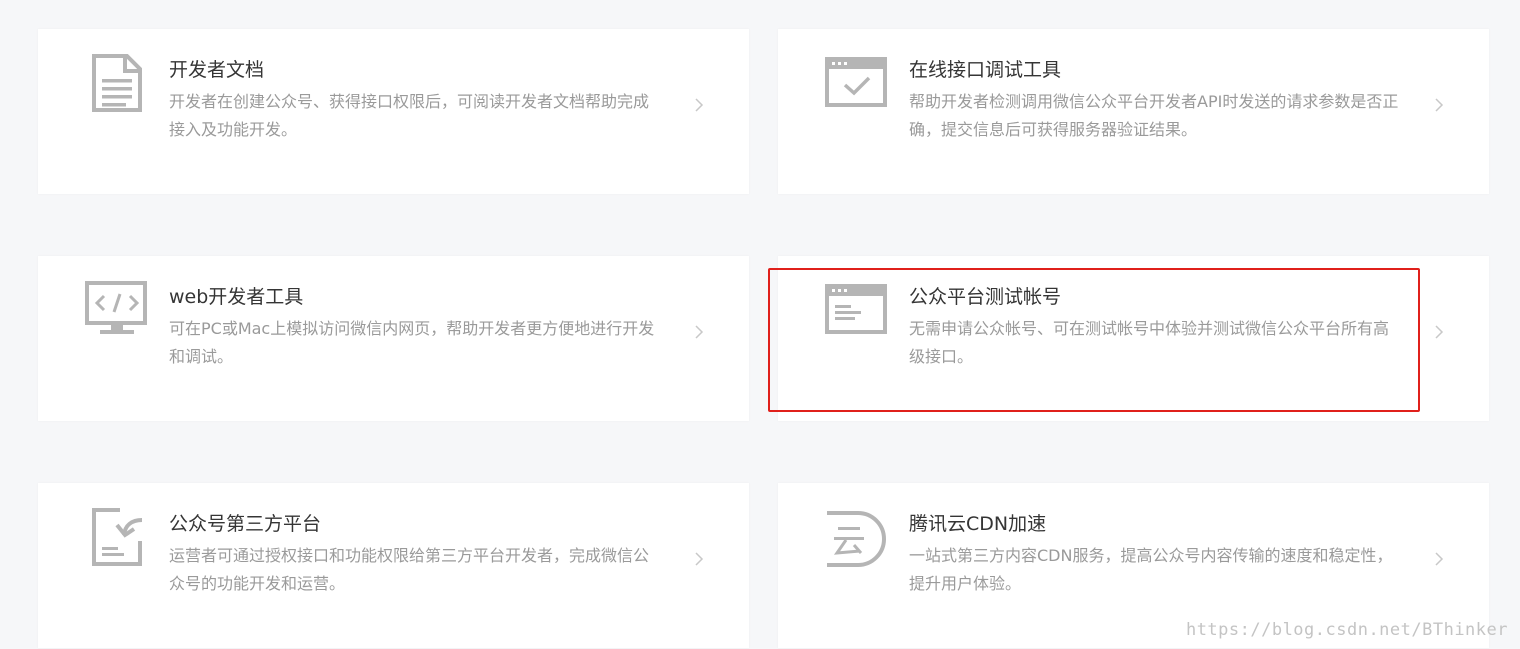 This screenshot has height=649, width=1520. I want to click on card-description: 可在PC或Mac上模拟访问微信内网页，帮助开发者更方便地进行开发和调试。, so click(412, 342).